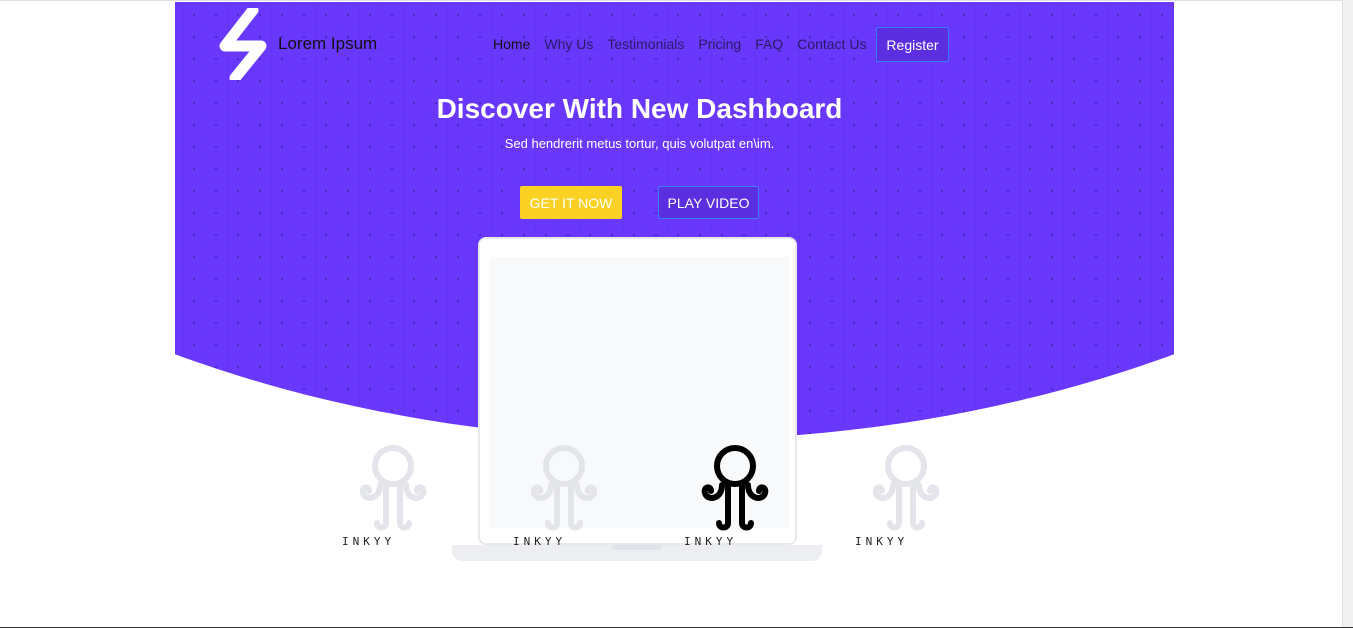  Describe the element at coordinates (327, 44) in the screenshot. I see `brand-name: Lorem Ipsum` at that location.